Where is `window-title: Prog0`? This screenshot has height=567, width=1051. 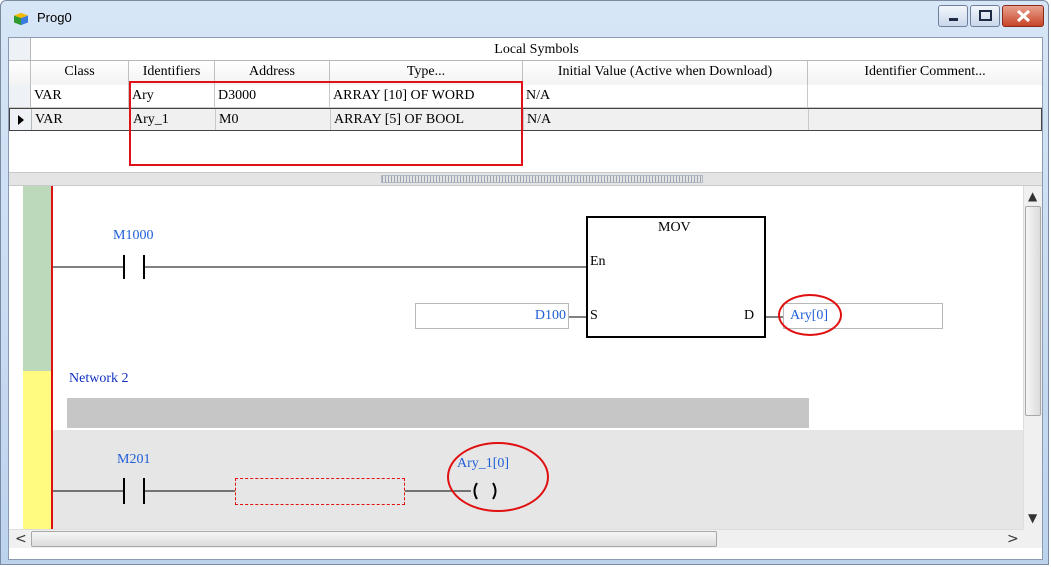
window-title: Prog0 is located at coordinates (54, 17).